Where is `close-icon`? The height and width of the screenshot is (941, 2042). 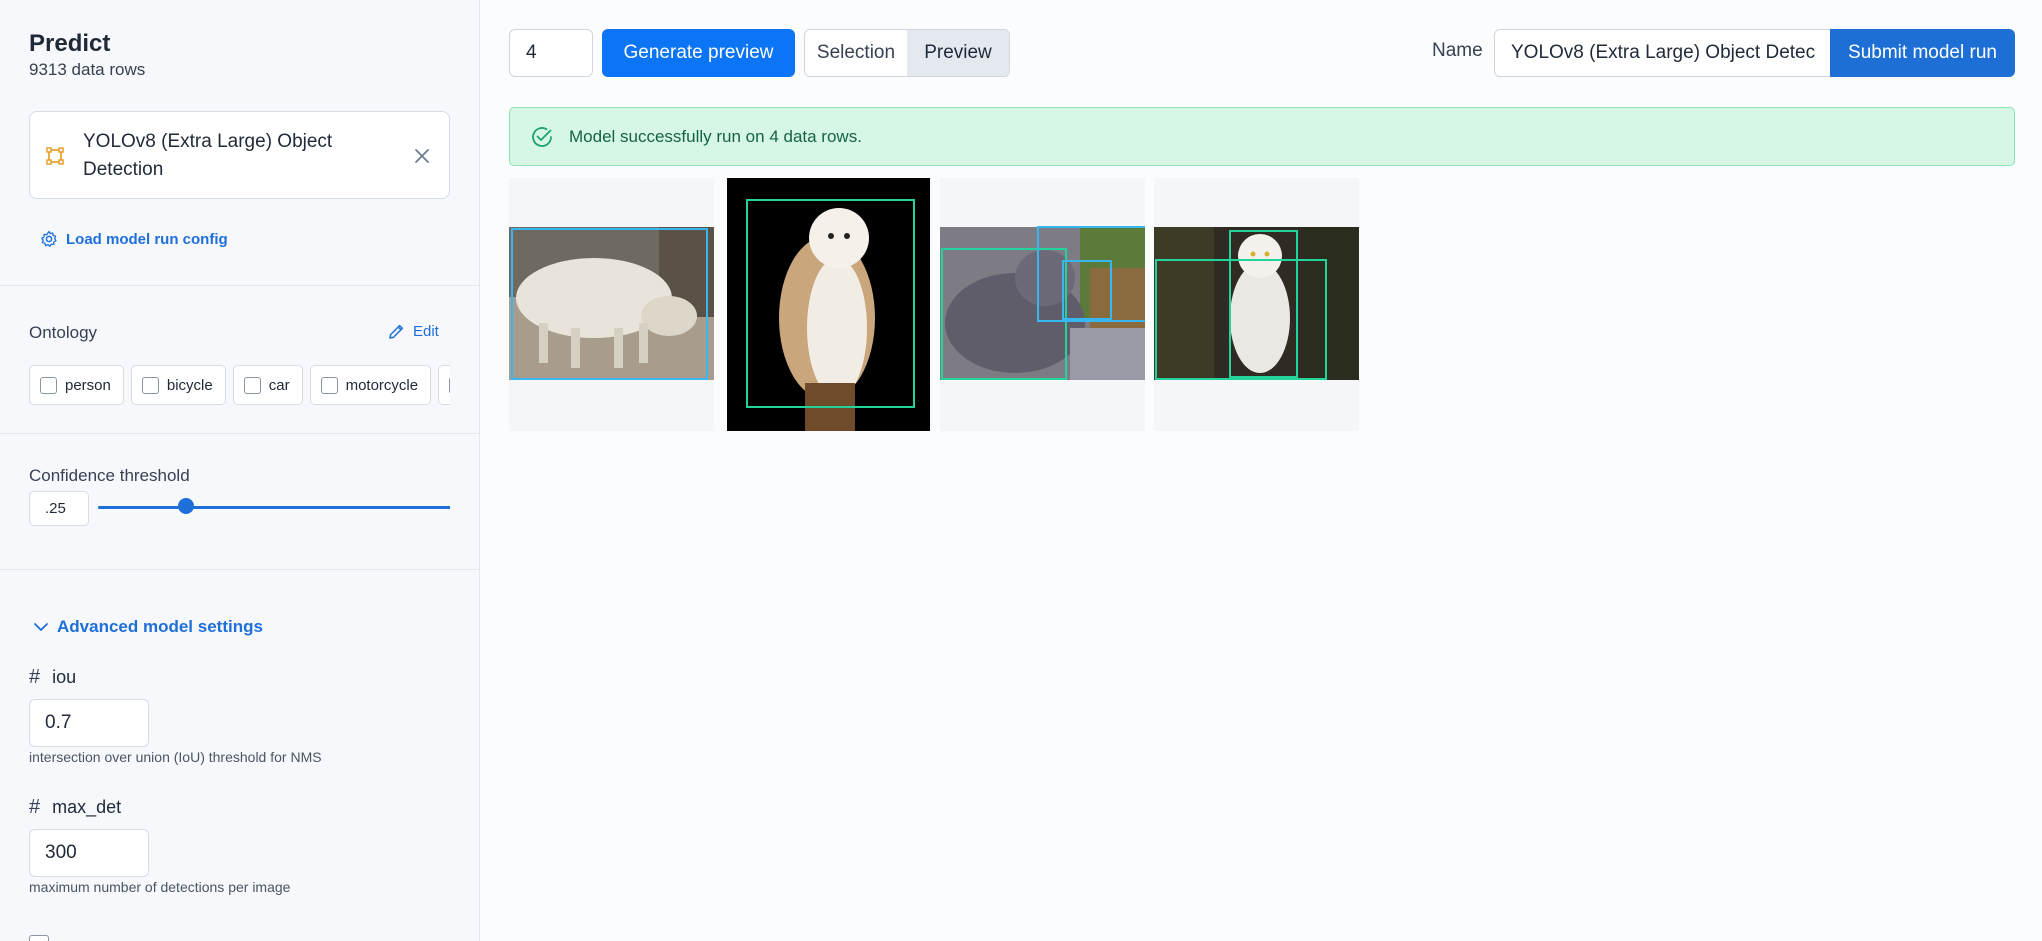
close-icon is located at coordinates (422, 156).